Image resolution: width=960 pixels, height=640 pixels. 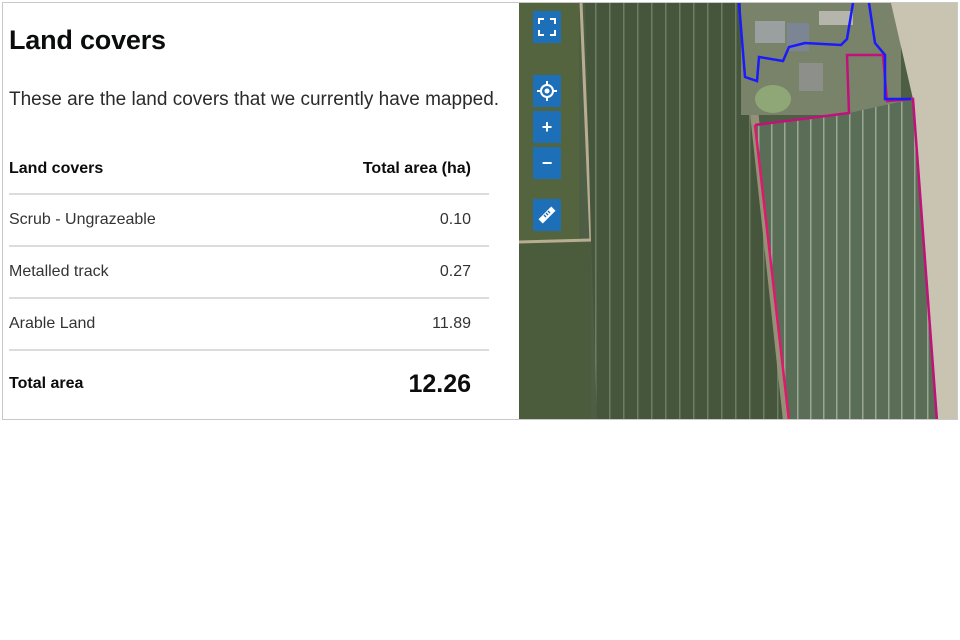 I want to click on column-header-land-covers: Land covers, so click(x=56, y=168).